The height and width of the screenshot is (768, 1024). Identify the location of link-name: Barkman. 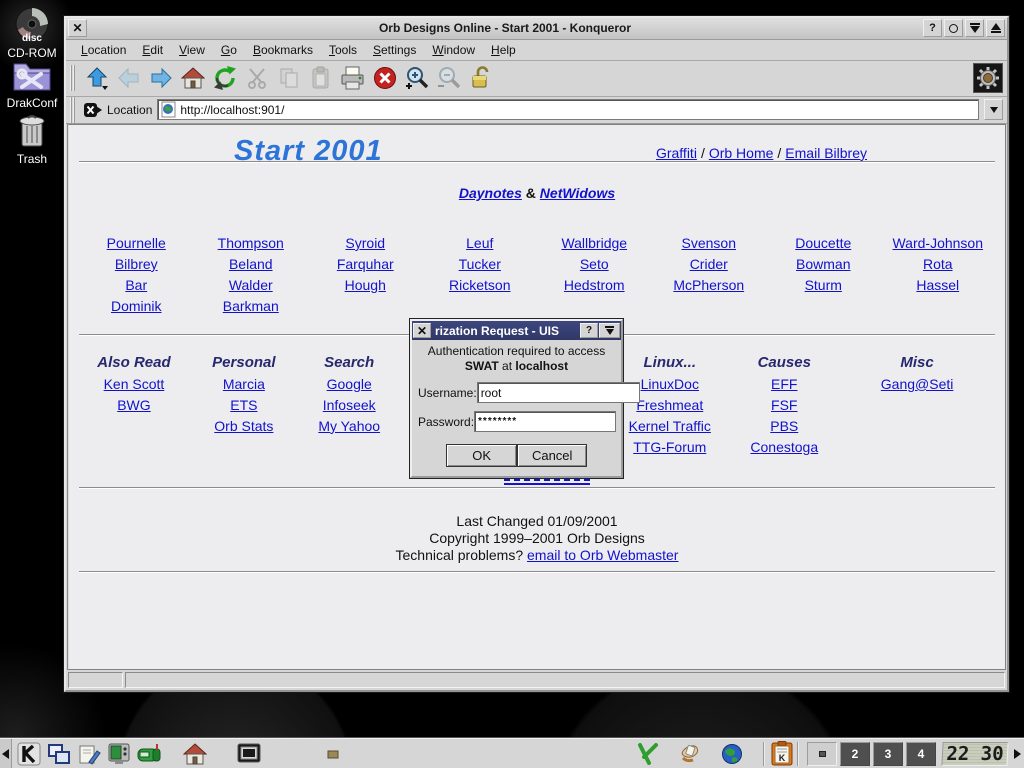
(251, 306).